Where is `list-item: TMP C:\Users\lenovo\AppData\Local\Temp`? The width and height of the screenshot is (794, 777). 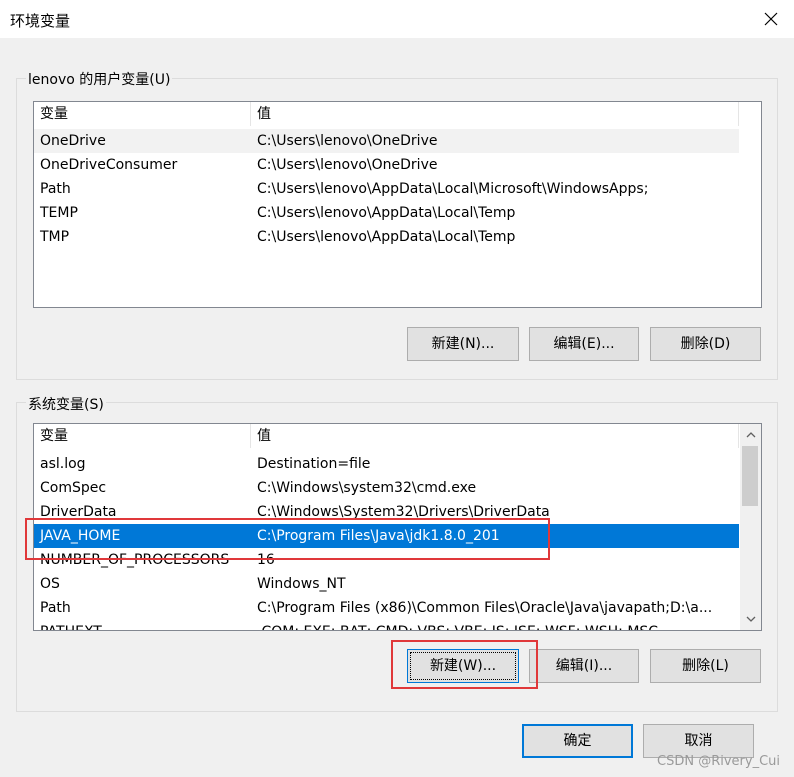 list-item: TMP C:\Users\lenovo\AppData\Local\Temp is located at coordinates (386, 237).